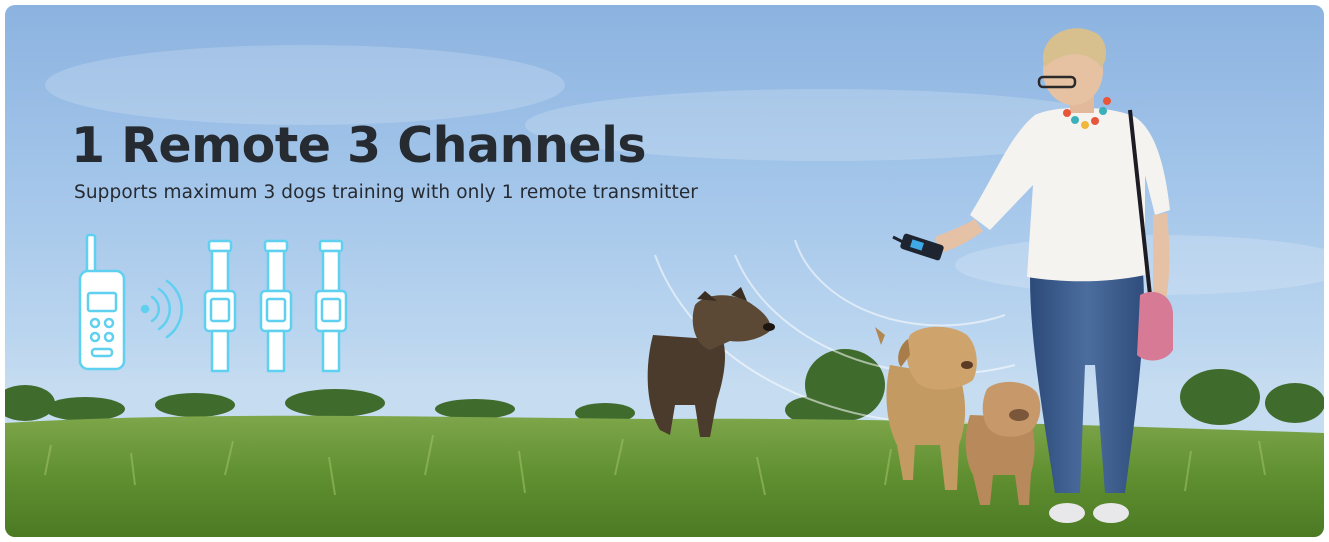 This screenshot has width=1329, height=542. What do you see at coordinates (161, 309) in the screenshot?
I see `wireless-signal-icon` at bounding box center [161, 309].